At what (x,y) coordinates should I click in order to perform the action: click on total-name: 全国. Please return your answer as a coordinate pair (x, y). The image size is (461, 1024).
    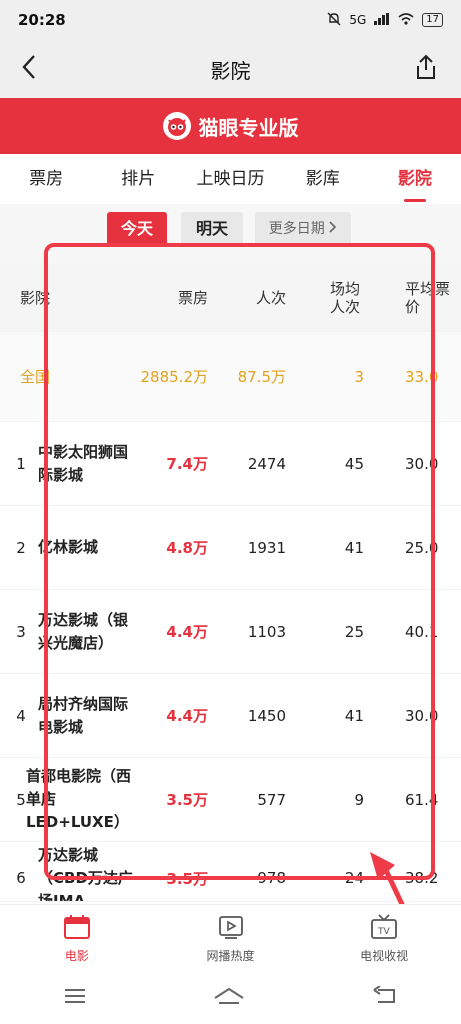
    Looking at the image, I should click on (35, 377).